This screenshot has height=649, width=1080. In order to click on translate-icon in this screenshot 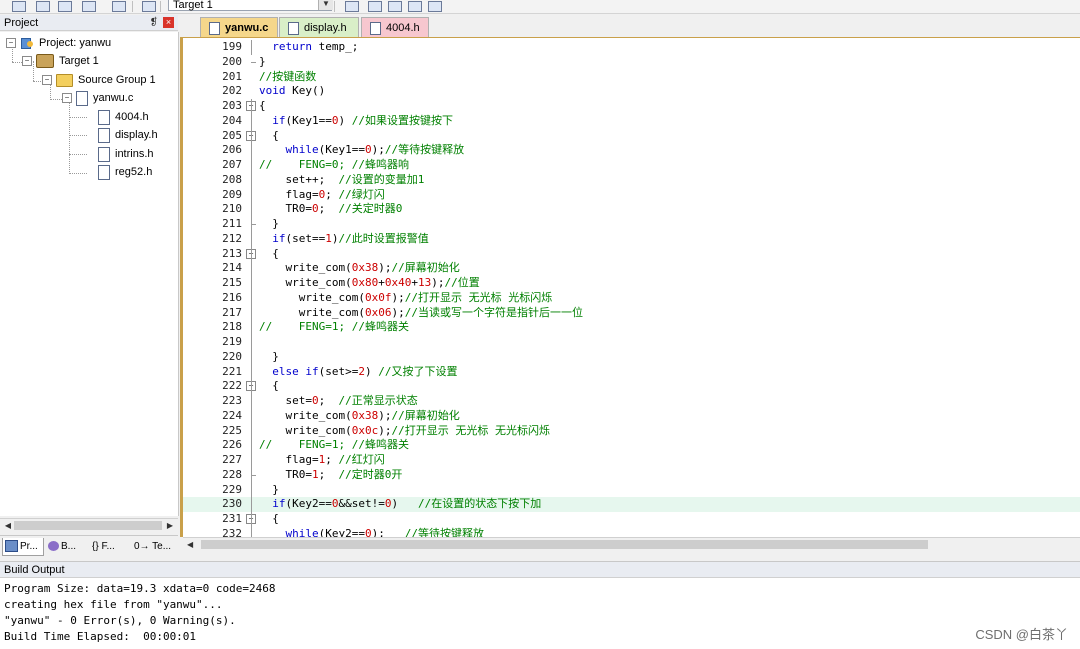, I will do `click(19, 6)`.